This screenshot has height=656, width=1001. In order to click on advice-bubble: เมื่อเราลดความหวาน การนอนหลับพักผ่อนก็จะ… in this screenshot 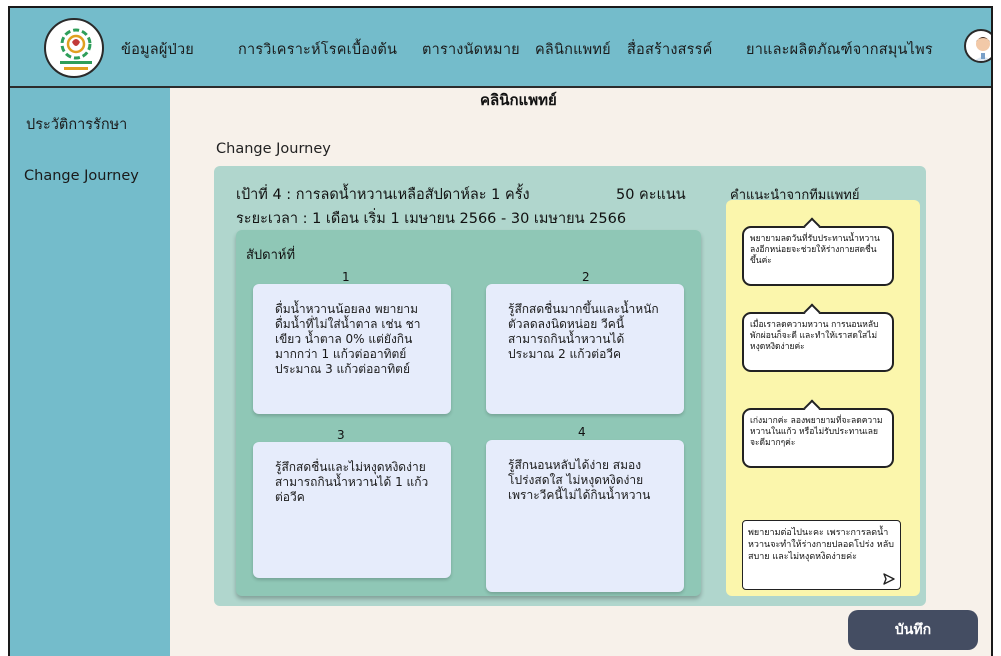, I will do `click(818, 337)`.